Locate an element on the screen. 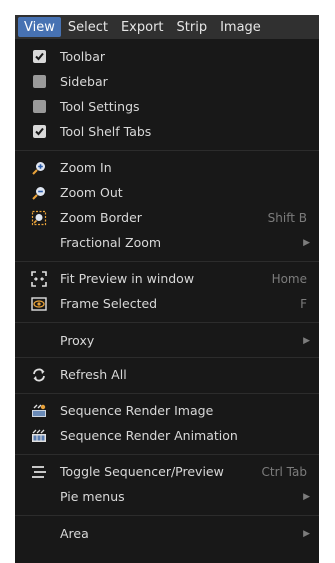 Image resolution: width=335 pixels, height=563 pixels. frame-selected-icon is located at coordinates (39, 304).